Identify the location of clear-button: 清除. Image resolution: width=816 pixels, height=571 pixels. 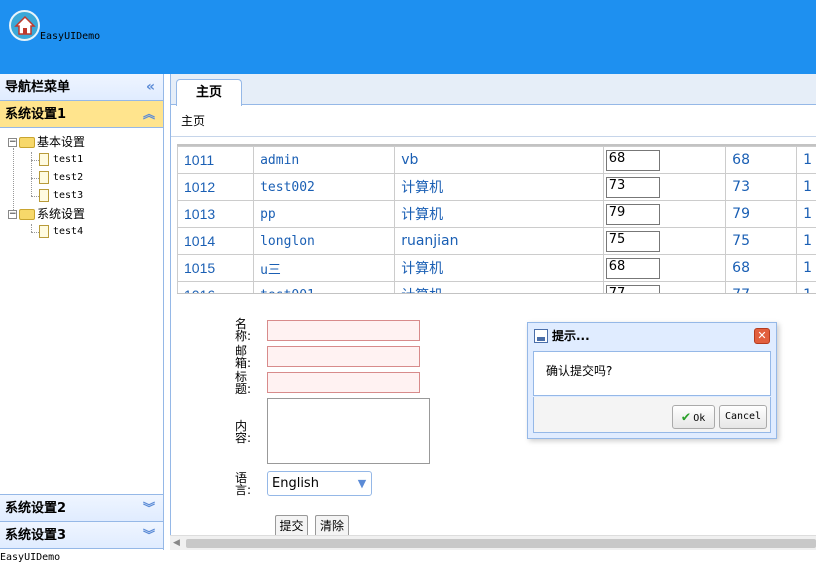
(332, 526).